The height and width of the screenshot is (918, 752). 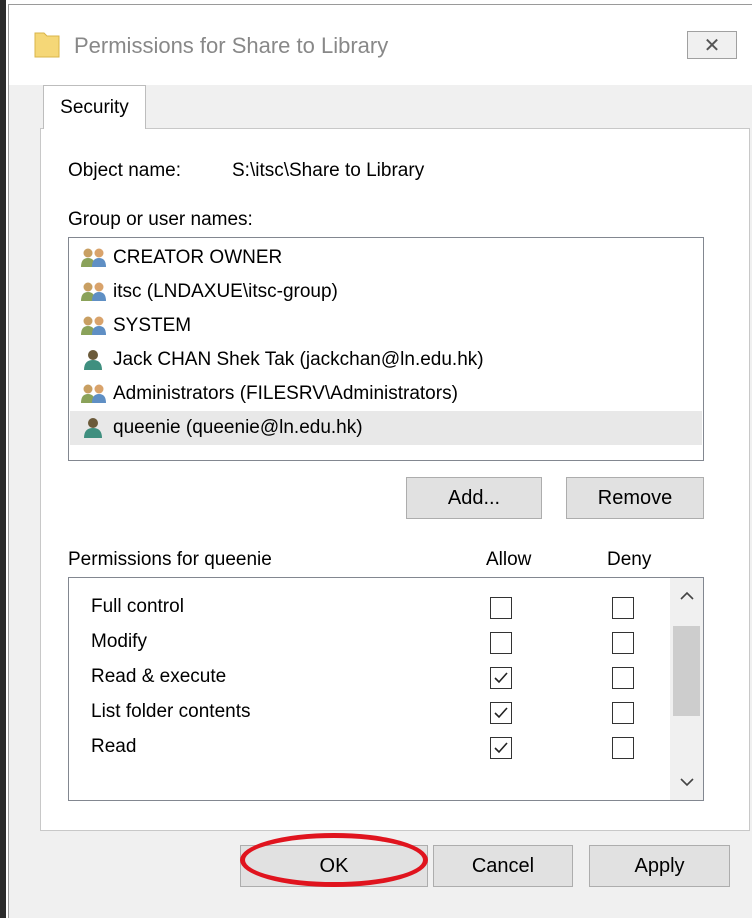 I want to click on permissions-for-label: Permissions for queenie, so click(x=170, y=559).